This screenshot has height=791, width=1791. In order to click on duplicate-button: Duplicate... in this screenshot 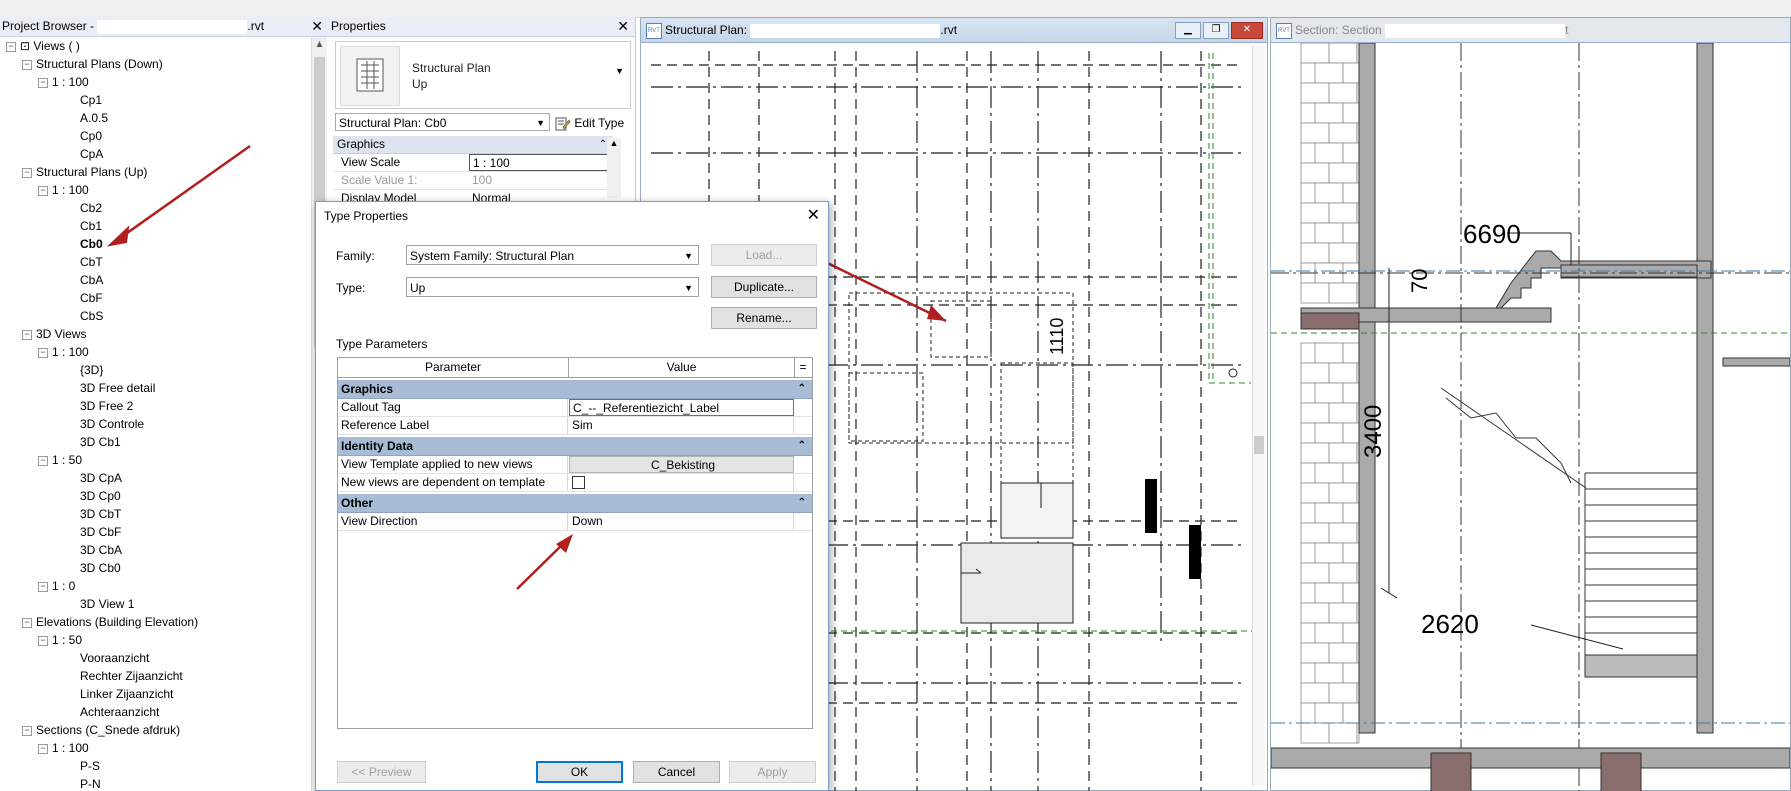, I will do `click(764, 287)`.